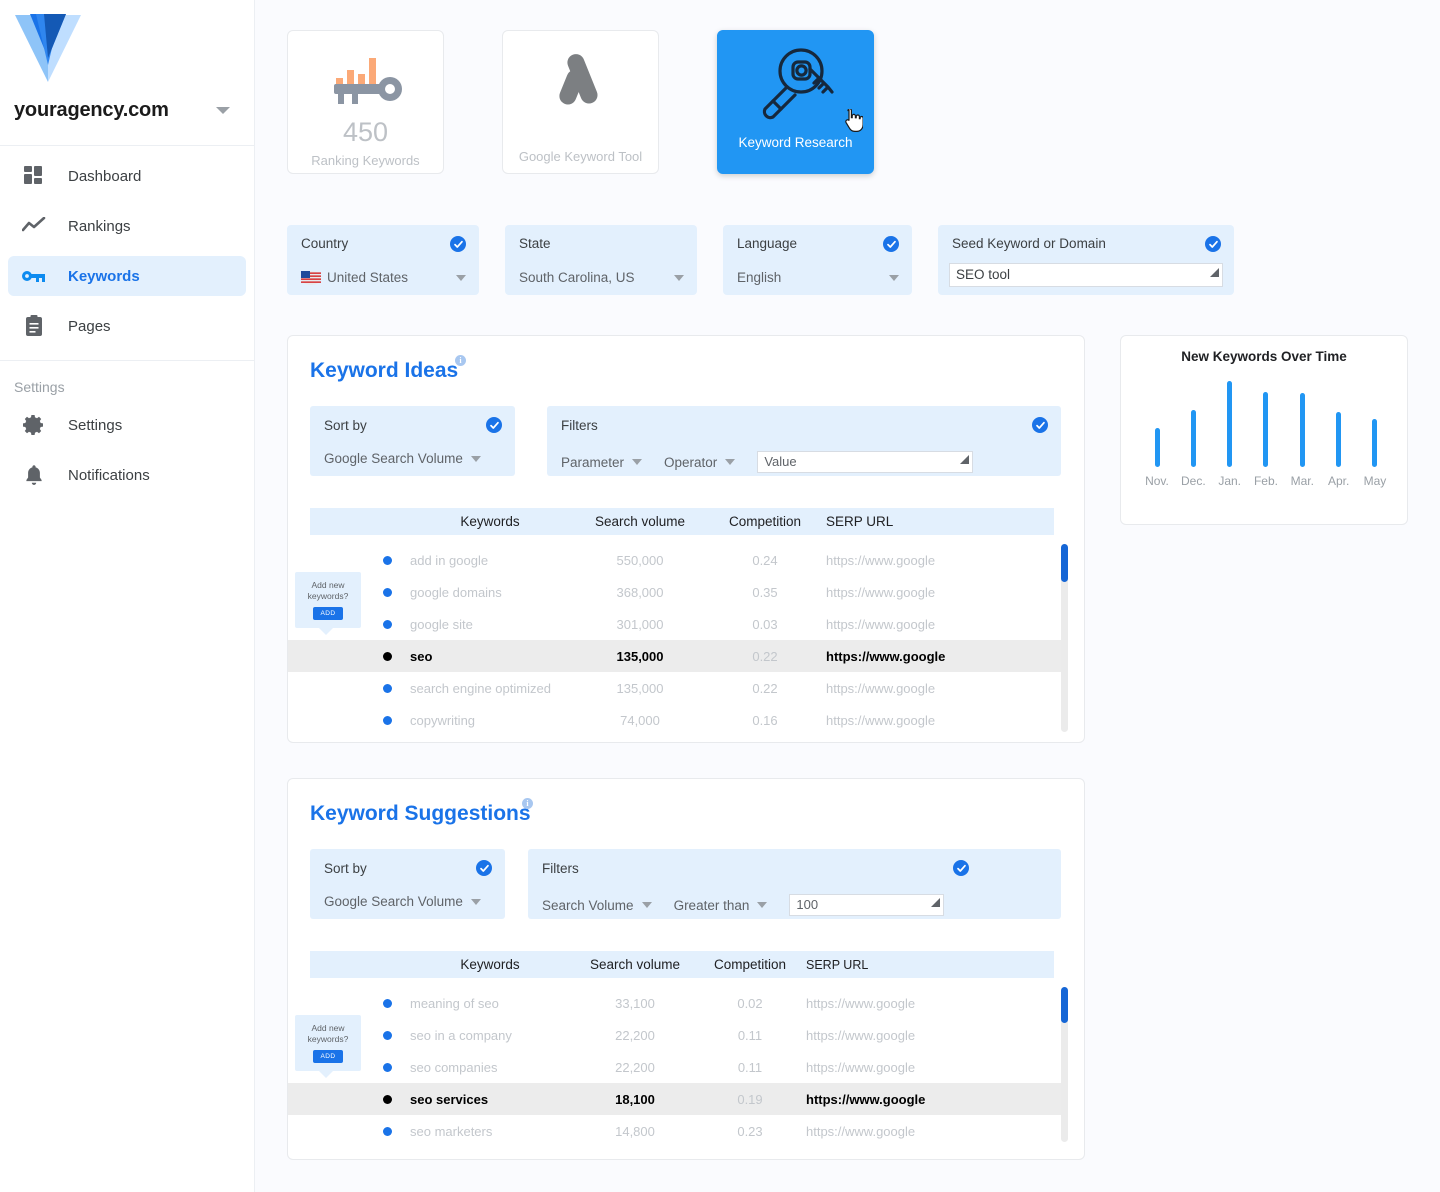 The height and width of the screenshot is (1192, 1440). I want to click on filter-operator-dropdown: Greater than, so click(721, 905).